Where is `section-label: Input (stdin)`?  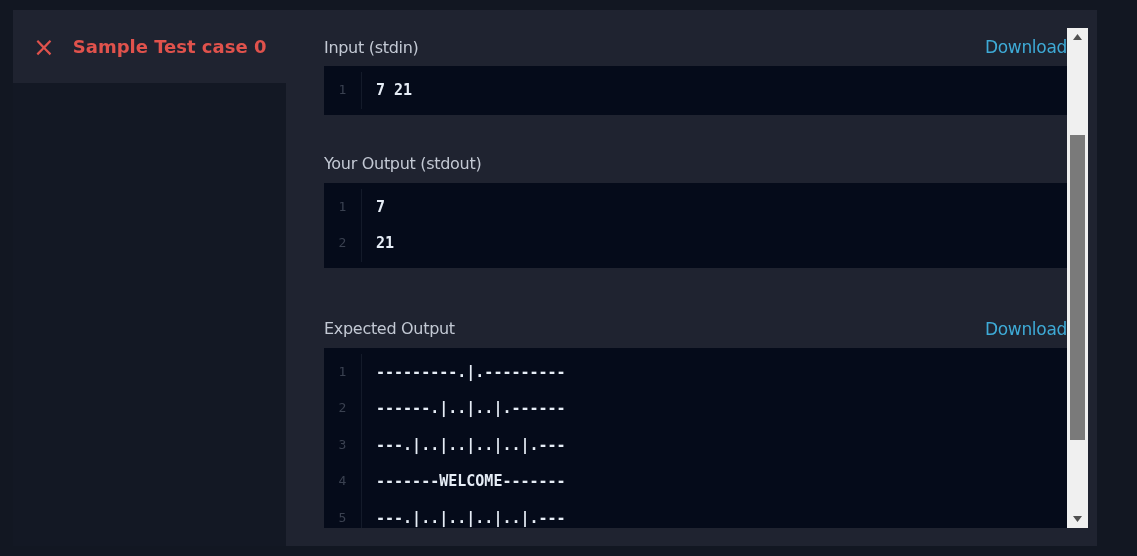
section-label: Input (stdin) is located at coordinates (371, 47).